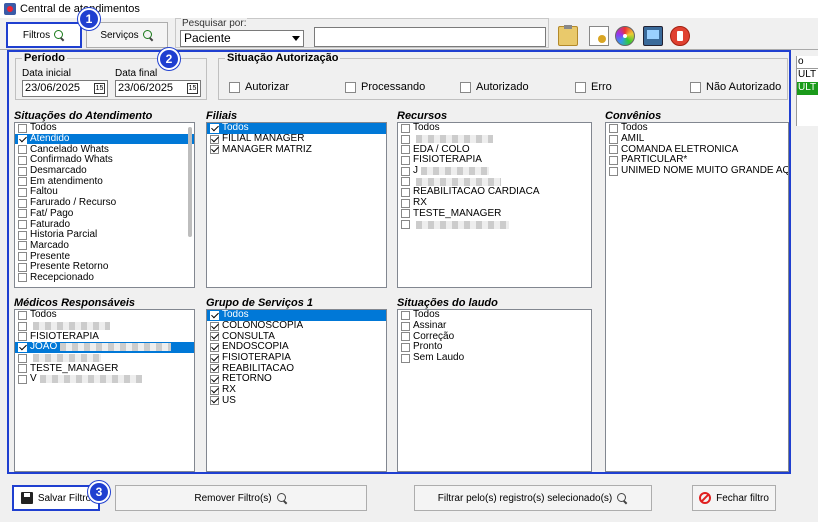 Image resolution: width=818 pixels, height=522 pixels. I want to click on list-item: FILIAL MANAGER, so click(296, 139).